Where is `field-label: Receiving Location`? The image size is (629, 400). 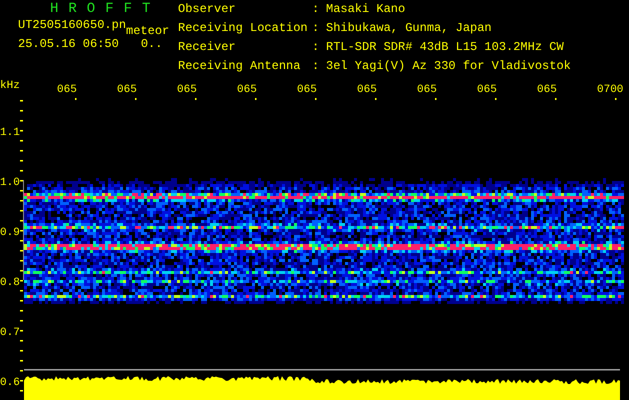
field-label: Receiving Location is located at coordinates (243, 30).